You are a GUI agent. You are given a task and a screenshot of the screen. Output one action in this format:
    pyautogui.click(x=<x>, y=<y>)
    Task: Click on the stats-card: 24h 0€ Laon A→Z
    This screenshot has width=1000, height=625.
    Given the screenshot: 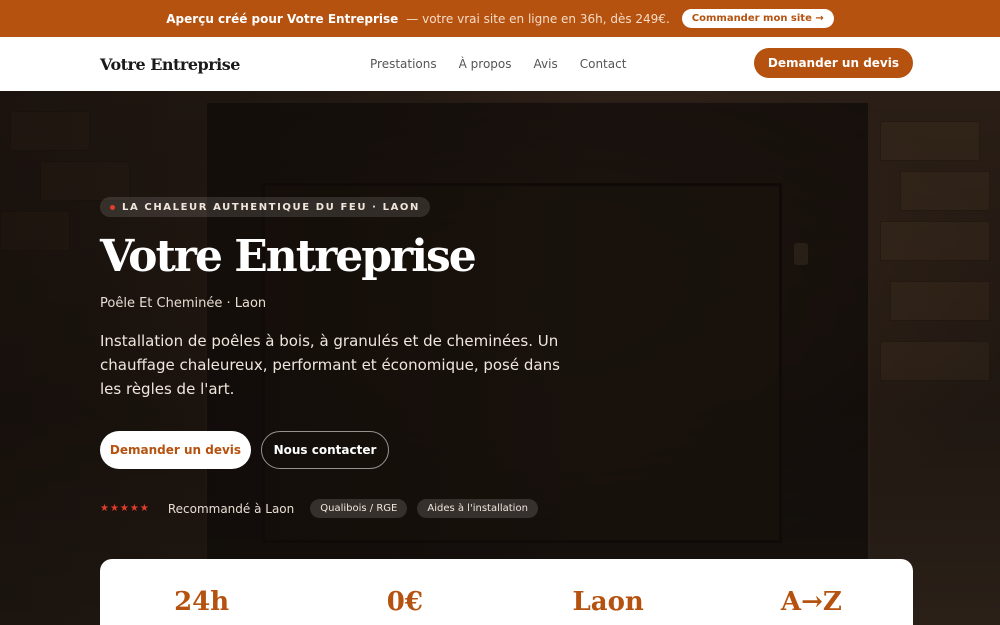 What is the action you would take?
    pyautogui.click(x=506, y=592)
    